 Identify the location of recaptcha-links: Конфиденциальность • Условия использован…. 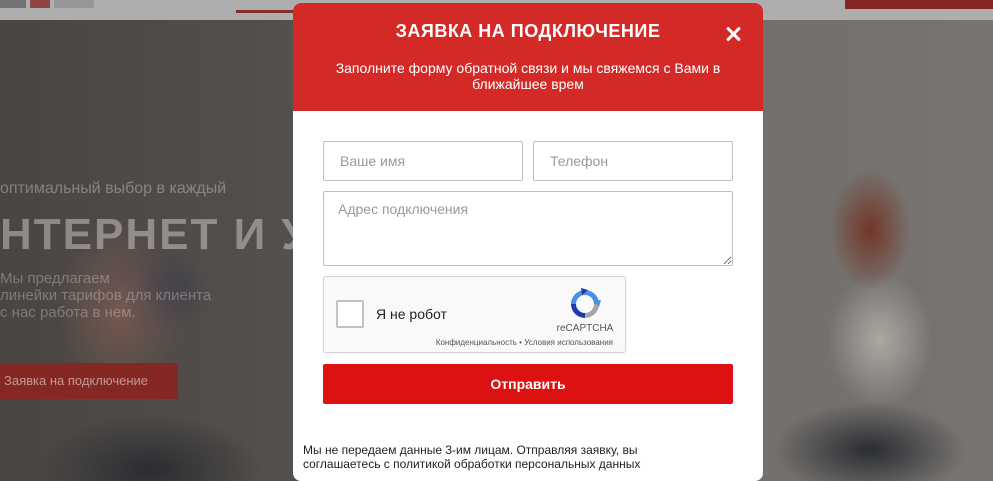
(468, 342).